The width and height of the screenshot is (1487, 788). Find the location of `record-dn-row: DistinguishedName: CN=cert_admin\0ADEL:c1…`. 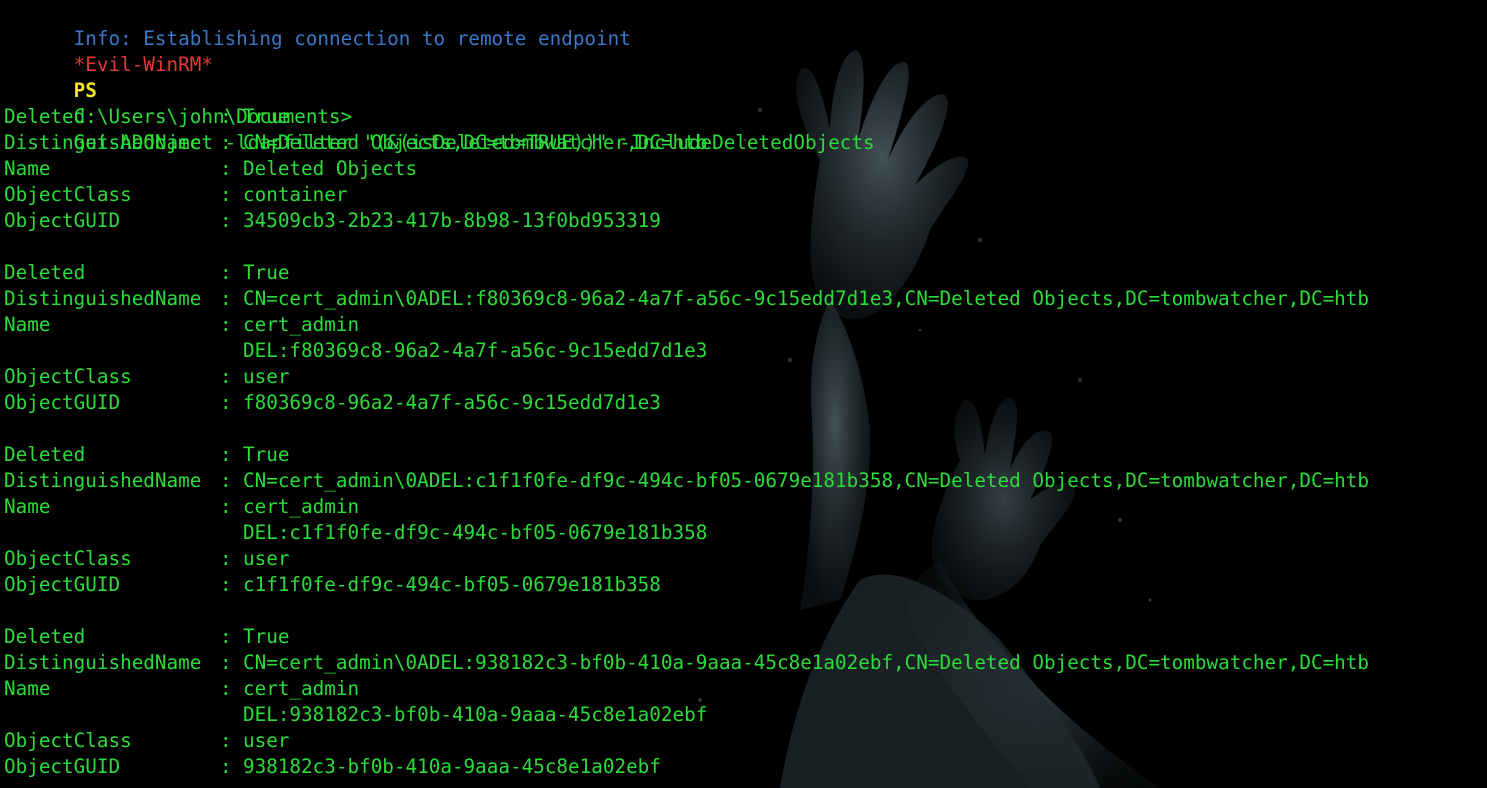

record-dn-row: DistinguishedName: CN=cert_admin\0ADEL:c1… is located at coordinates (686, 481).